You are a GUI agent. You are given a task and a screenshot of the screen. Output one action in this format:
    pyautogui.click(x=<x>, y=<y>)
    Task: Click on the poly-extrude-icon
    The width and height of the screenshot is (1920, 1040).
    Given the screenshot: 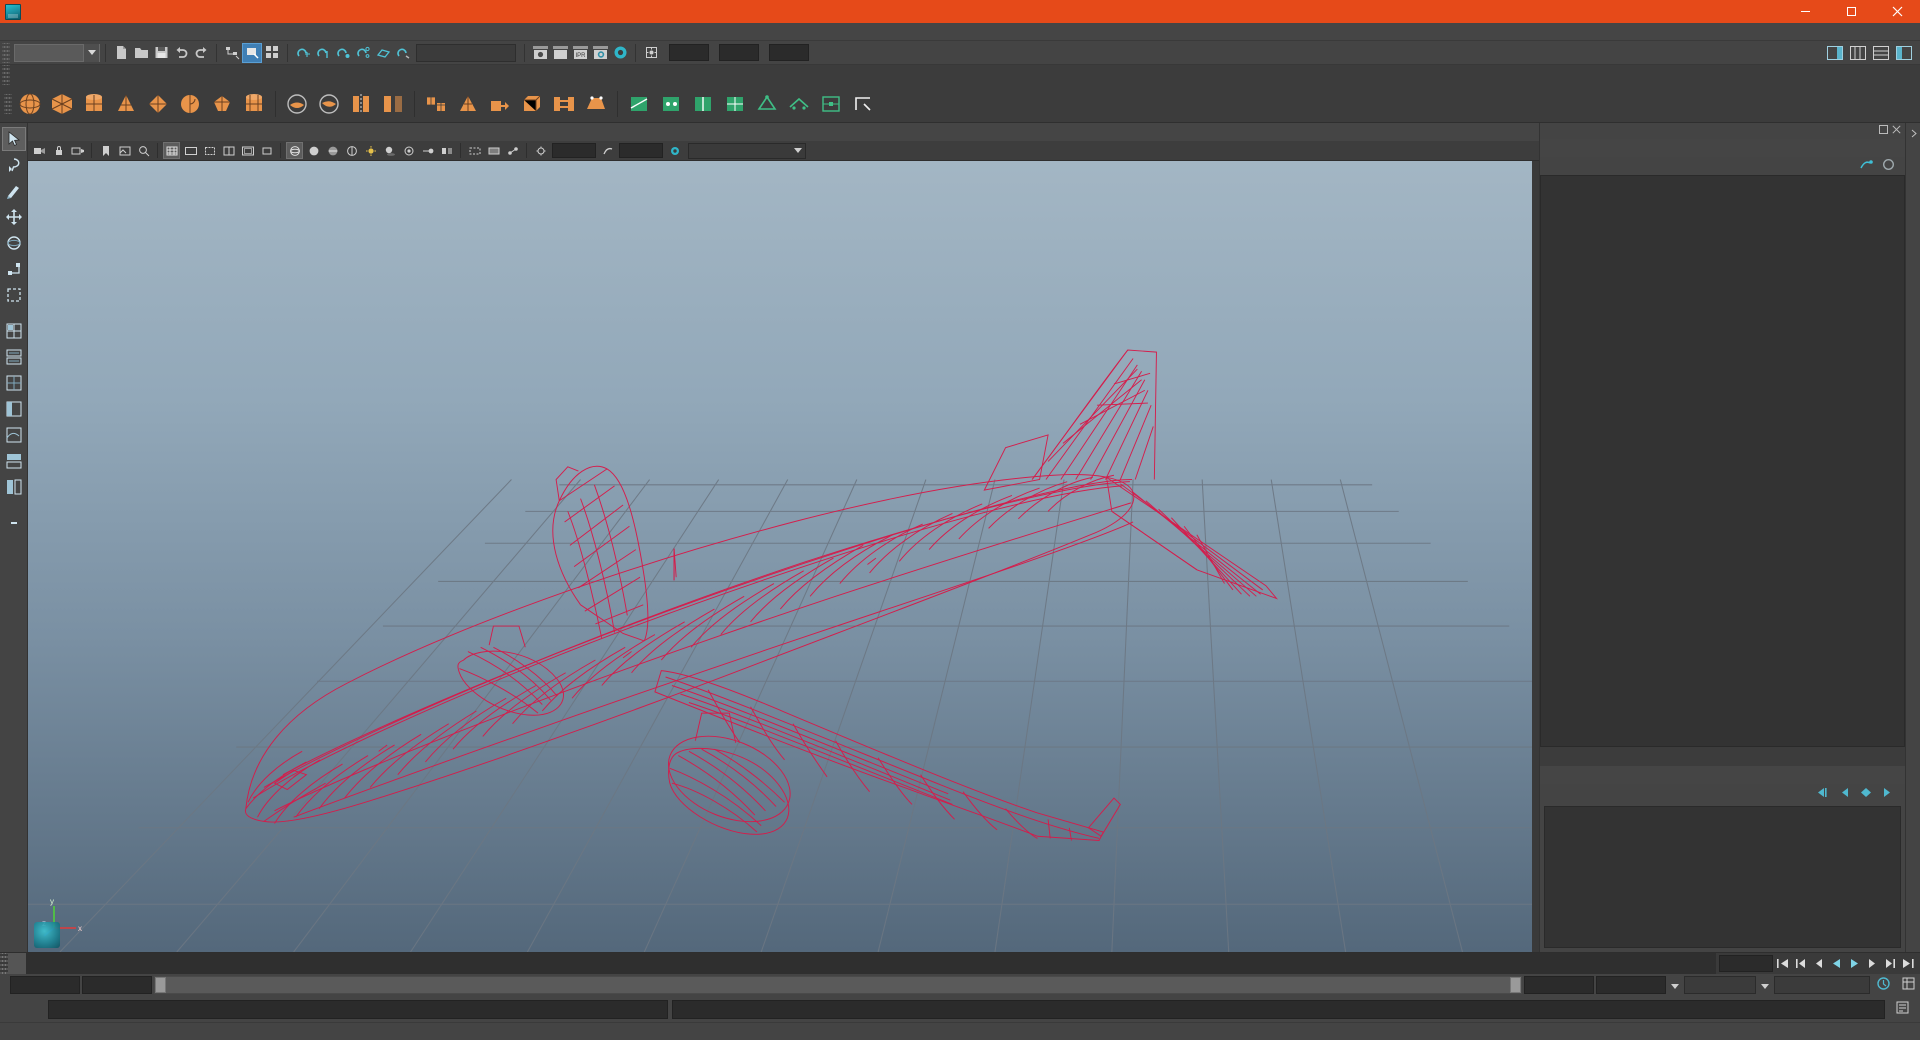 What is the action you would take?
    pyautogui.click(x=500, y=104)
    